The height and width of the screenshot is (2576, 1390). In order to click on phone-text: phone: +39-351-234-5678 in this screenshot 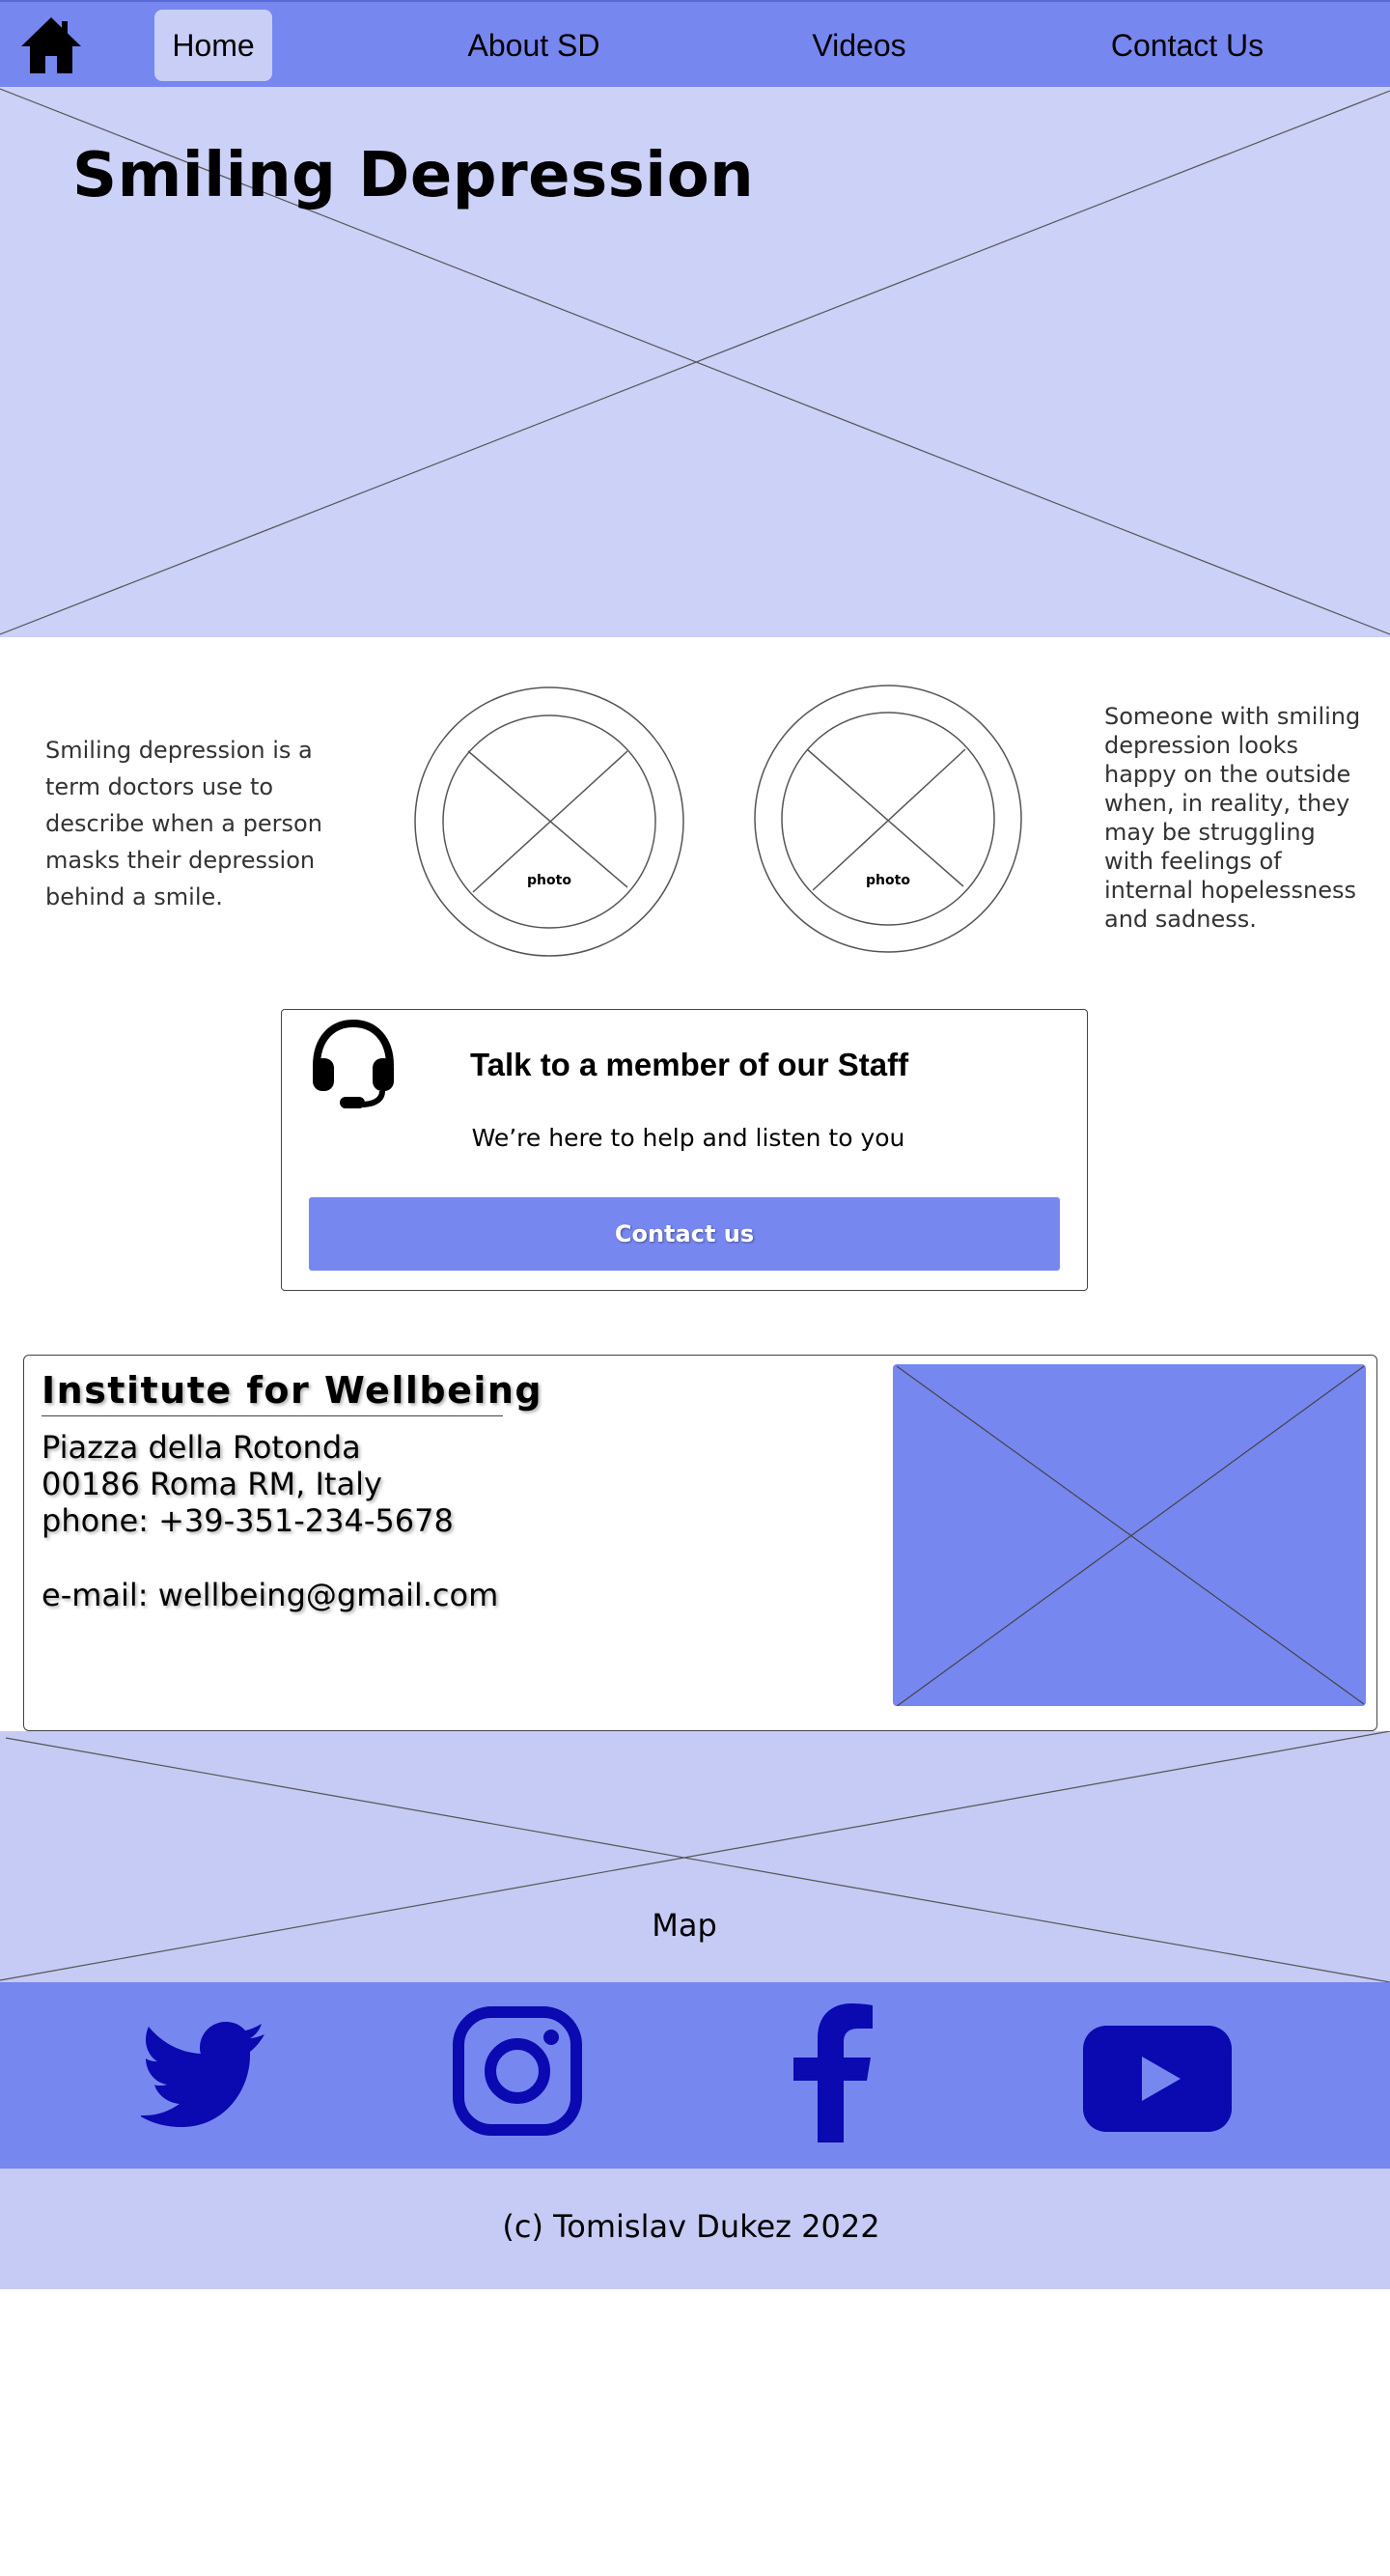, I will do `click(248, 1521)`.